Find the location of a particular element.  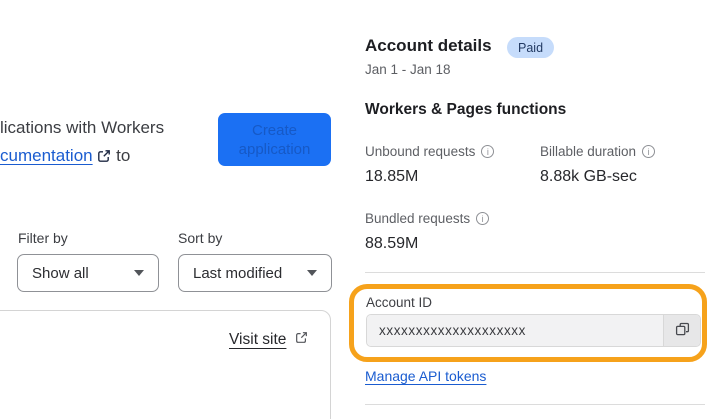

metric-label: Bundled requests is located at coordinates (418, 218).